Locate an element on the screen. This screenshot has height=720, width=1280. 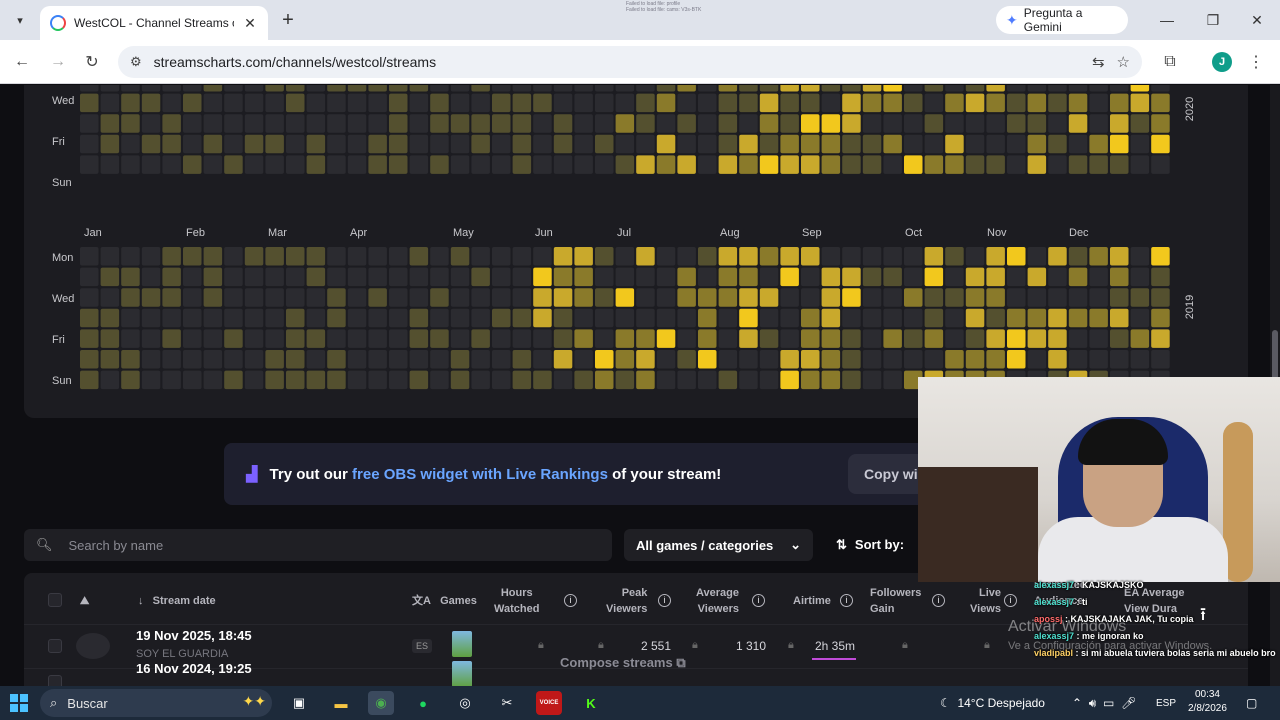
games-header: 文A Games is located at coordinates (444, 601).